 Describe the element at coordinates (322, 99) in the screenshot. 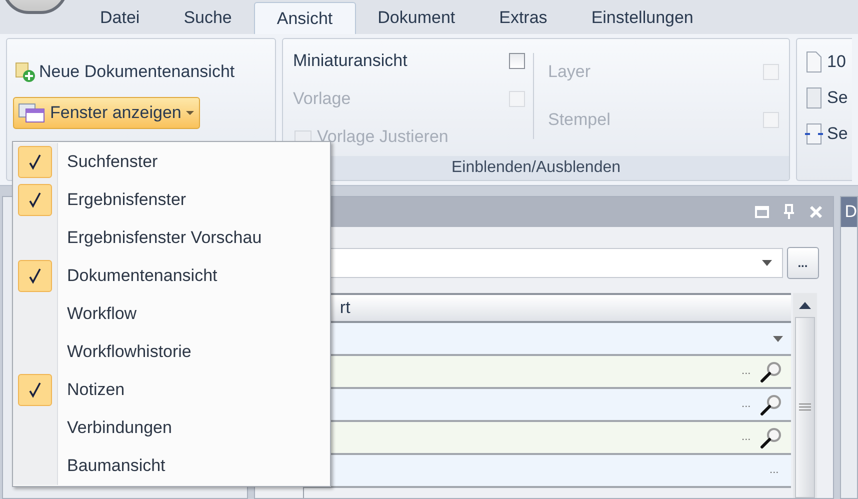

I see `option-label: Vorlage` at that location.